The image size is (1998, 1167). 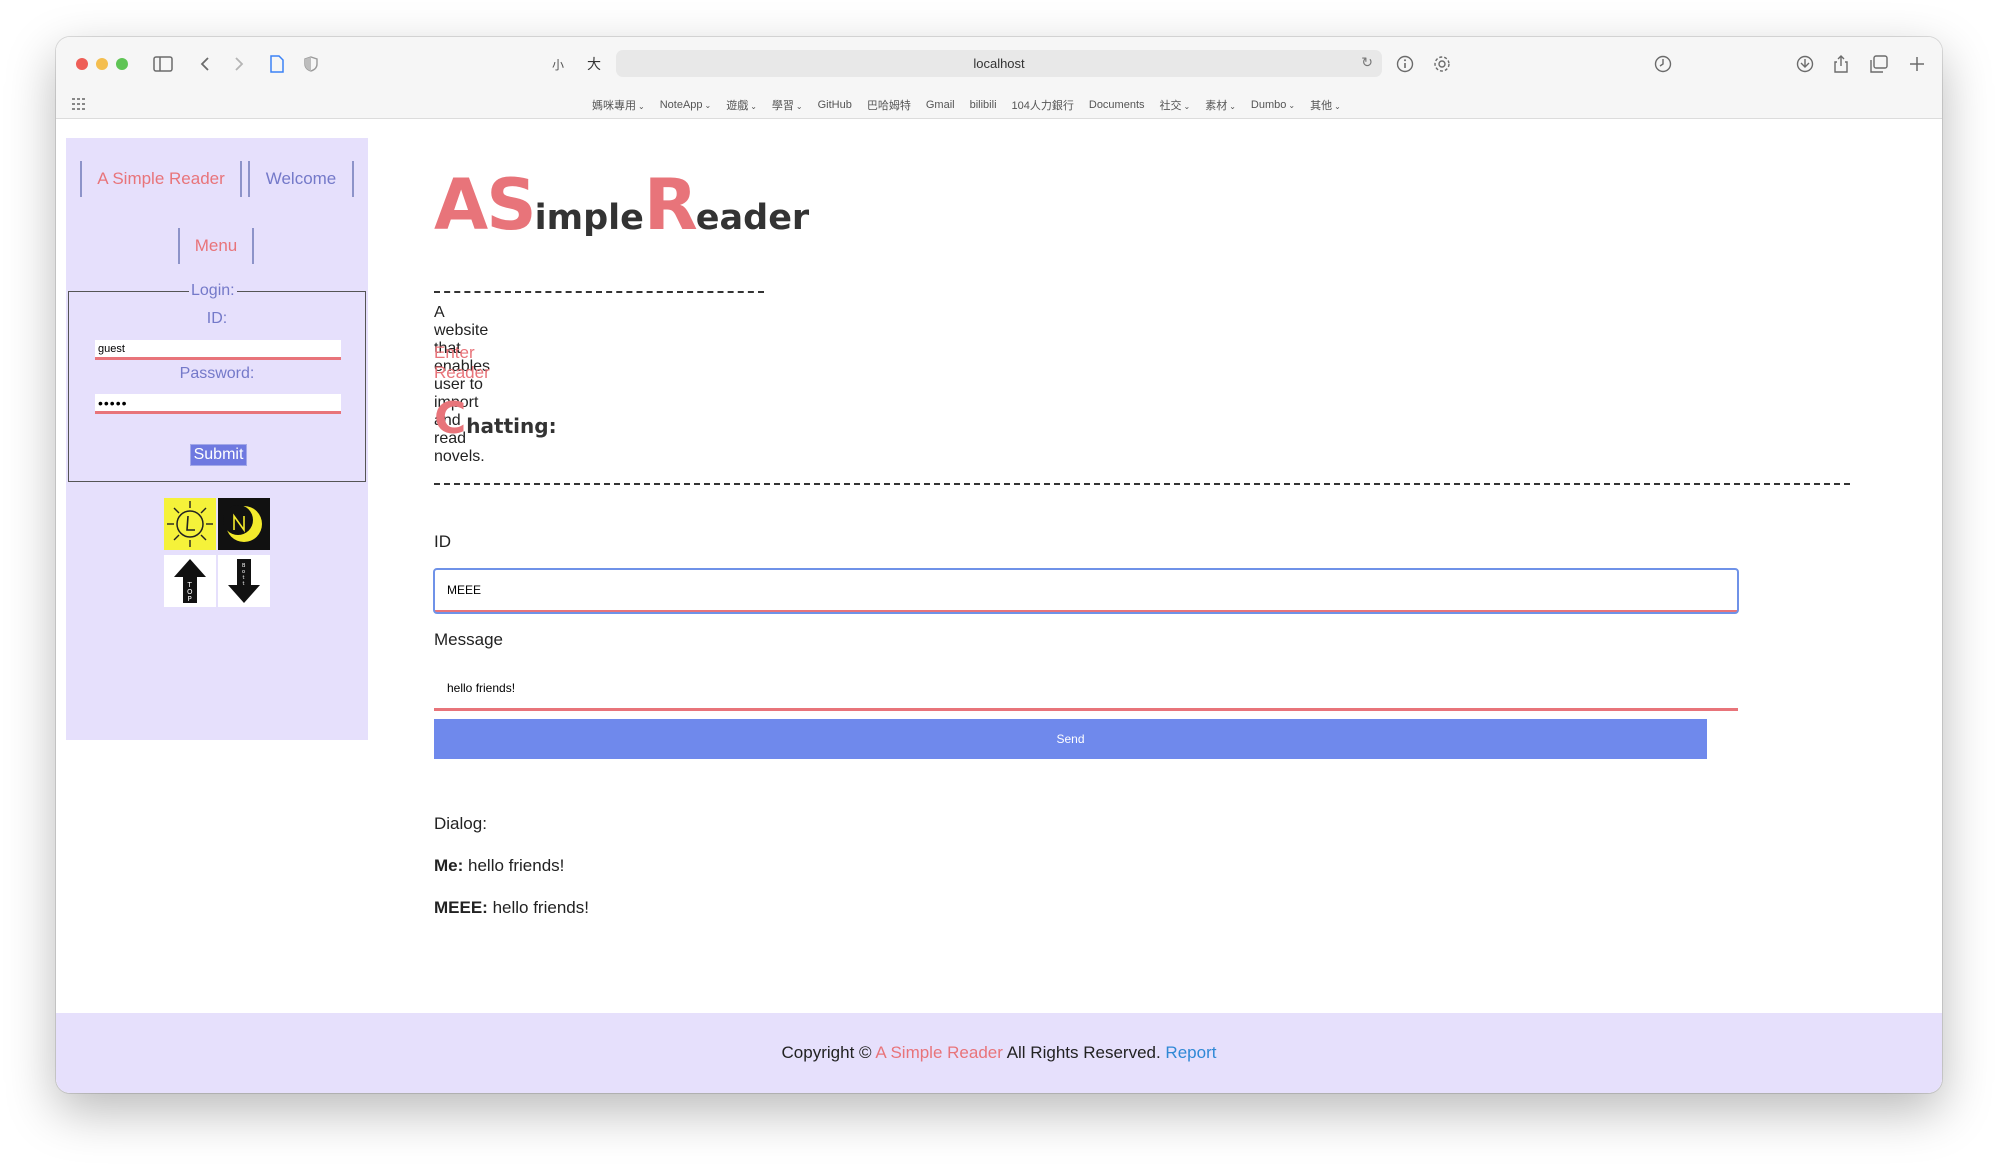 What do you see at coordinates (161, 179) in the screenshot?
I see `nav-link-home: A Simple Reader` at bounding box center [161, 179].